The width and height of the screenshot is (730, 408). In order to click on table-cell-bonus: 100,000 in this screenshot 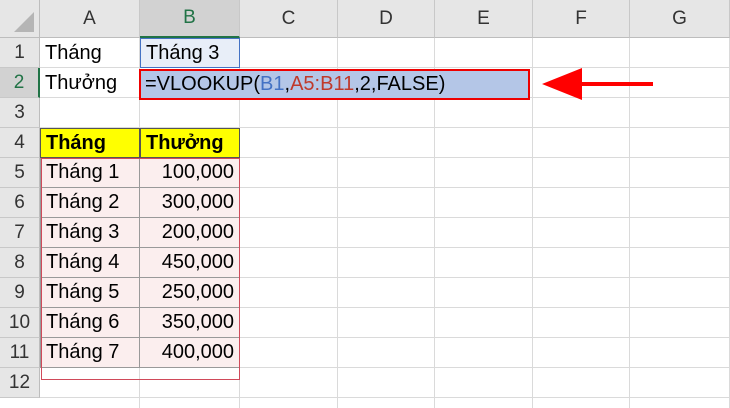, I will do `click(190, 173)`.